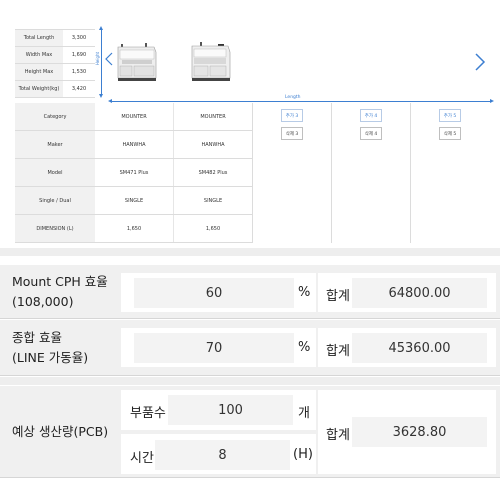 This screenshot has width=500, height=500. What do you see at coordinates (419, 432) in the screenshot?
I see `production-sum-value: 3628.80` at bounding box center [419, 432].